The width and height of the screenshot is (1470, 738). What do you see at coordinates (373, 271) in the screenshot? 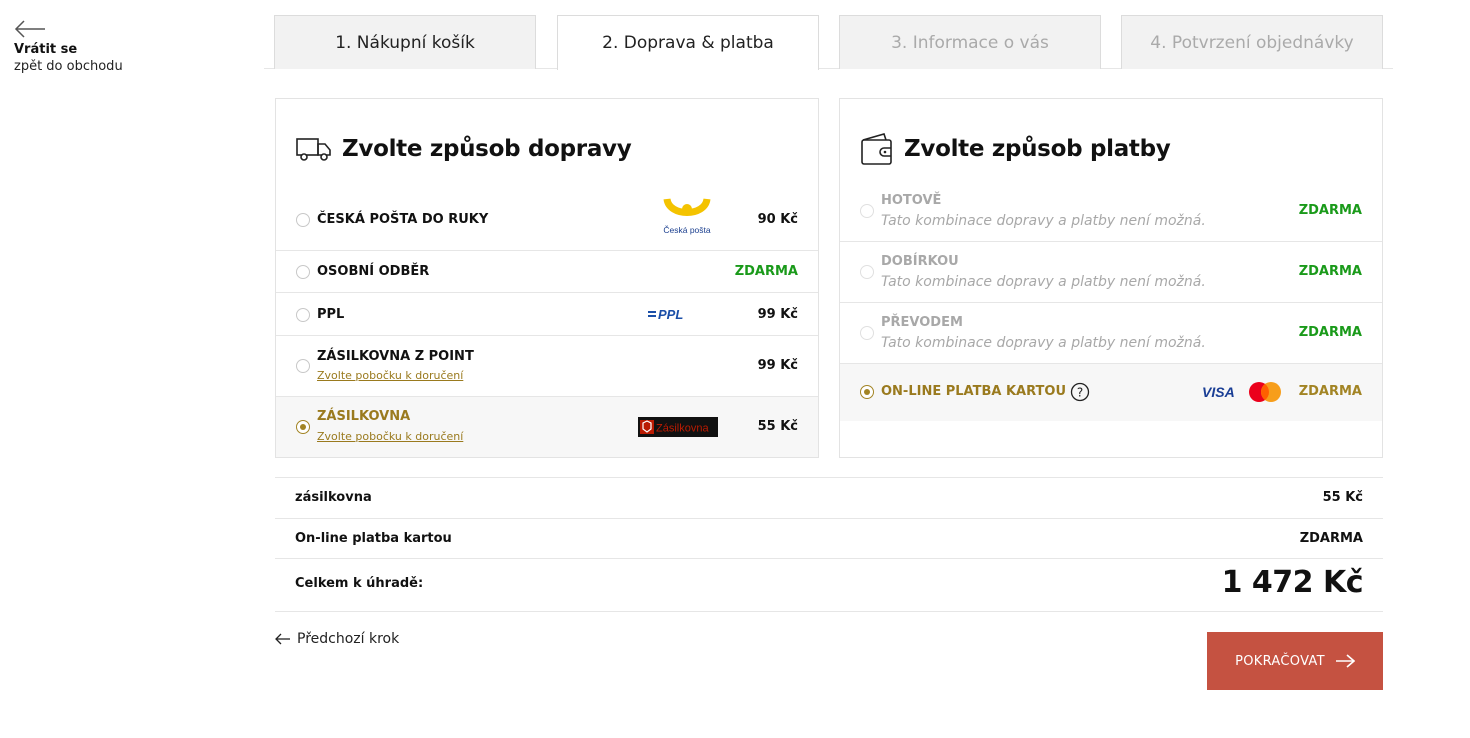
I see `option-label: OSOBNÍ ODBĚR` at bounding box center [373, 271].